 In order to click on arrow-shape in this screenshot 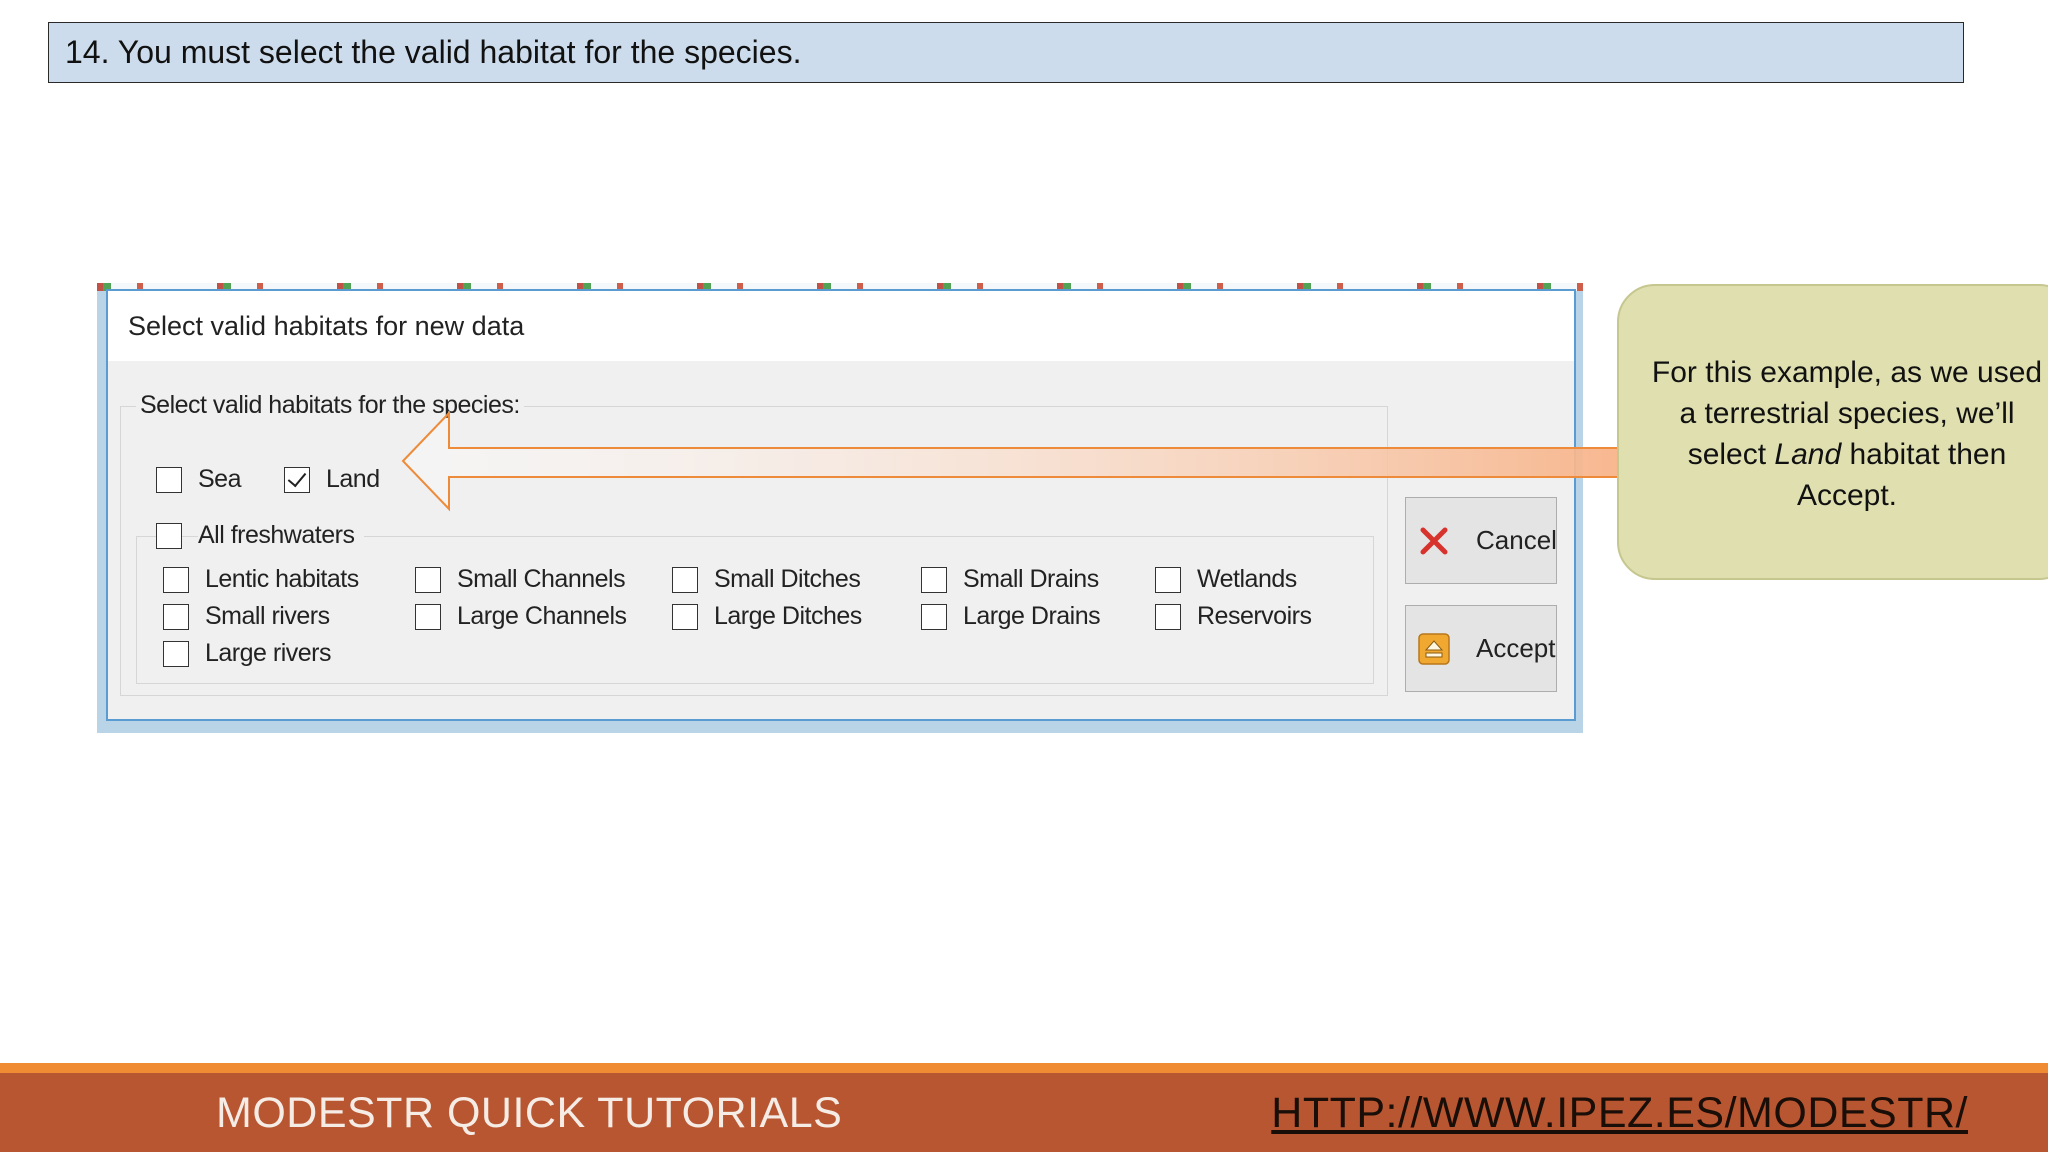, I will do `click(1010, 461)`.